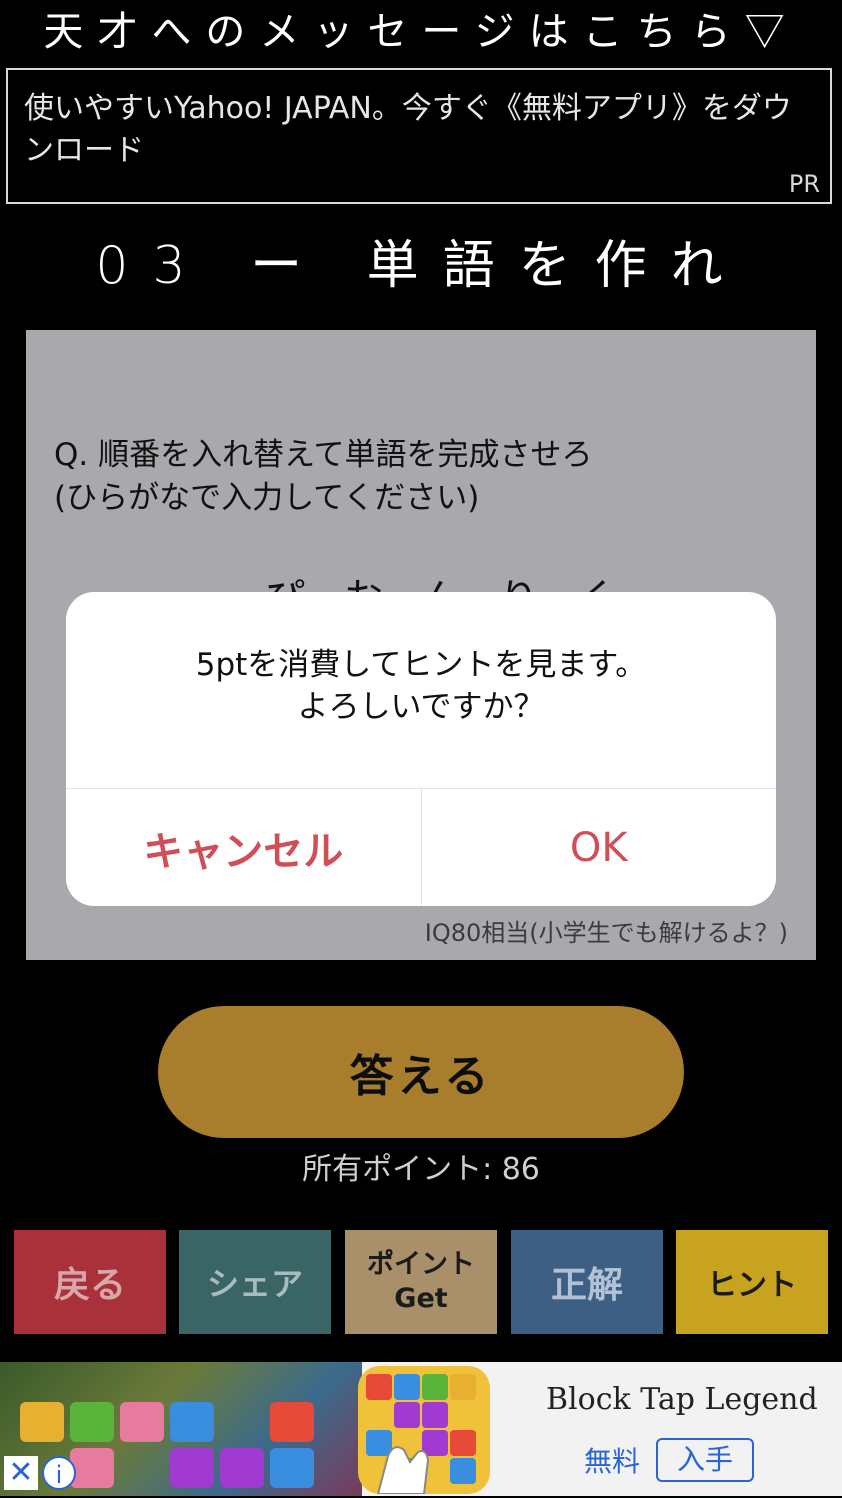 The height and width of the screenshot is (1498, 842). Describe the element at coordinates (421, 707) in the screenshot. I see `dialog-message-line-2: よろしいですか？` at that location.